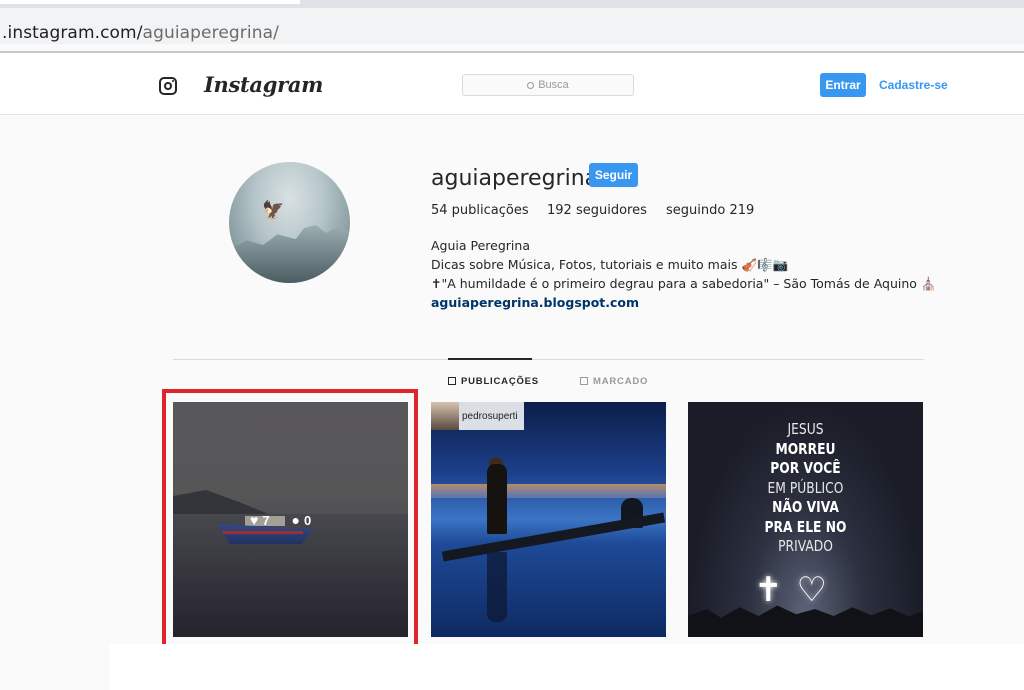 The image size is (1024, 690). What do you see at coordinates (621, 381) in the screenshot?
I see `tab-marcado-label: MARCADO` at bounding box center [621, 381].